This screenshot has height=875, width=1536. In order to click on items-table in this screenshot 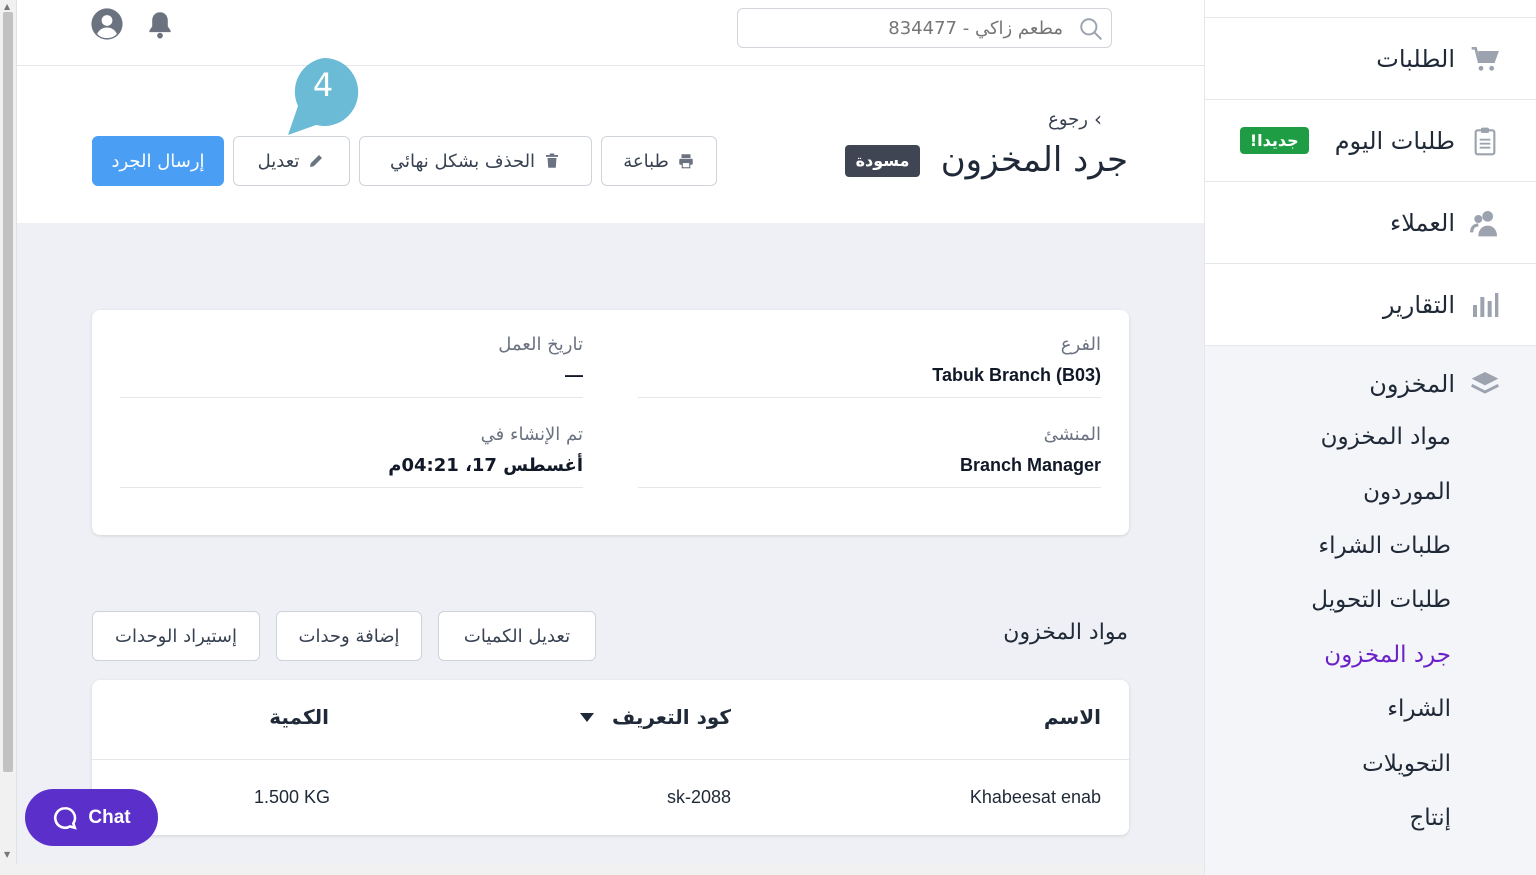, I will do `click(610, 757)`.